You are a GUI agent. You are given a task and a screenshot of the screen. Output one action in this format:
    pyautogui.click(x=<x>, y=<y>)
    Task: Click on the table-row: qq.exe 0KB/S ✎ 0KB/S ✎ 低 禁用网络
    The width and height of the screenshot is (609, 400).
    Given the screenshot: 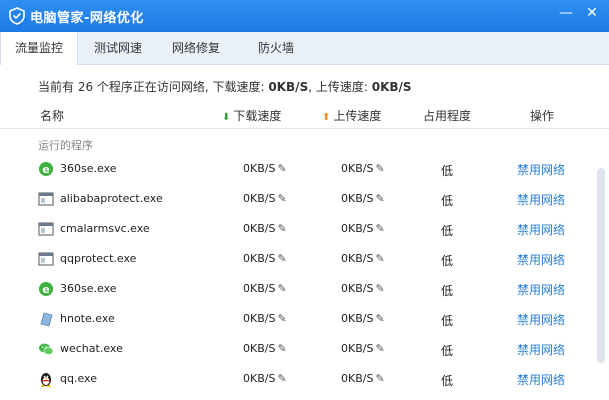 What is the action you would take?
    pyautogui.click(x=298, y=379)
    